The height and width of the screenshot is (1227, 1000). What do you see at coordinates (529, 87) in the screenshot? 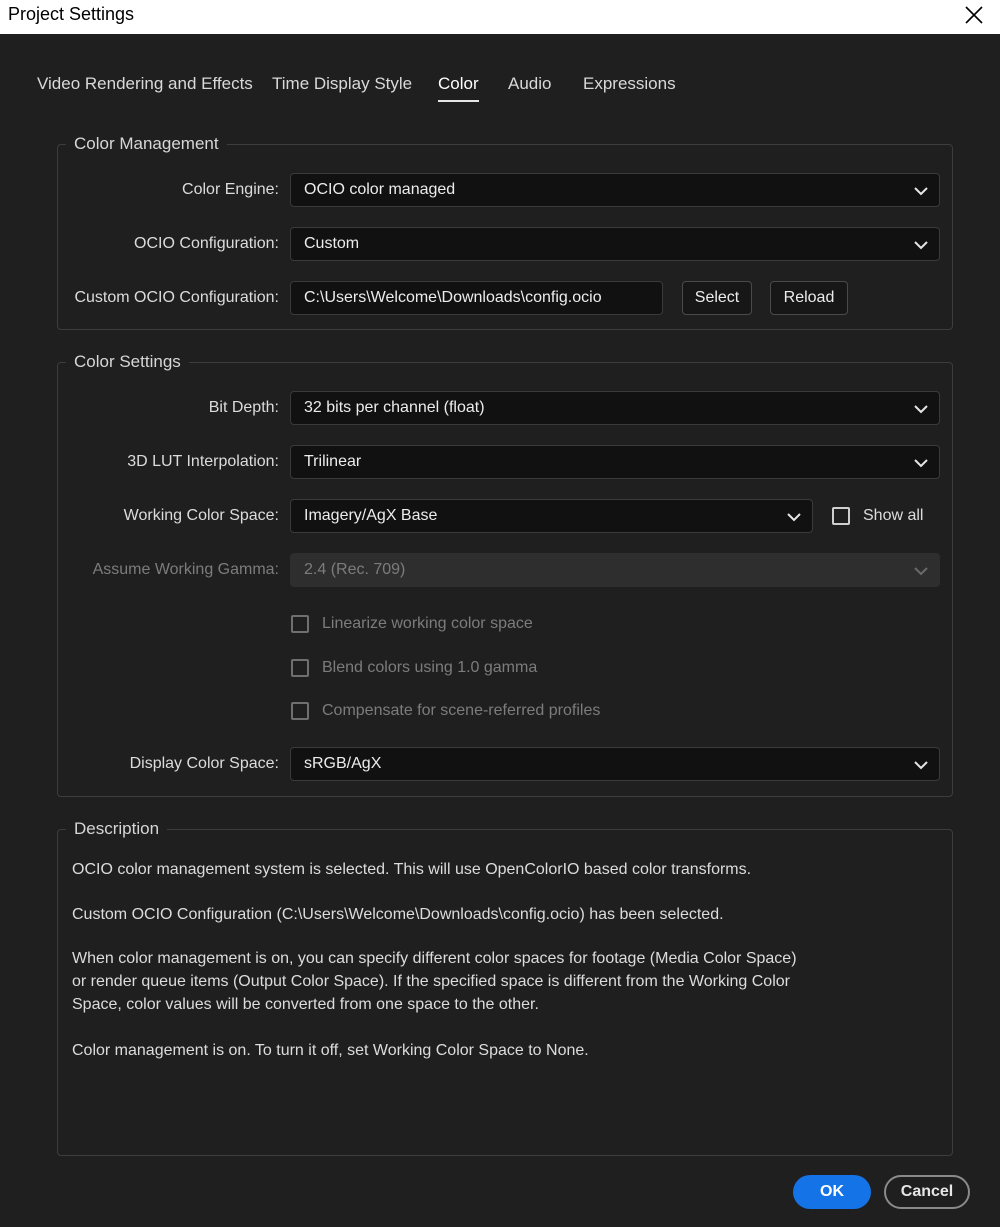
I see `tab-audio: Audio` at bounding box center [529, 87].